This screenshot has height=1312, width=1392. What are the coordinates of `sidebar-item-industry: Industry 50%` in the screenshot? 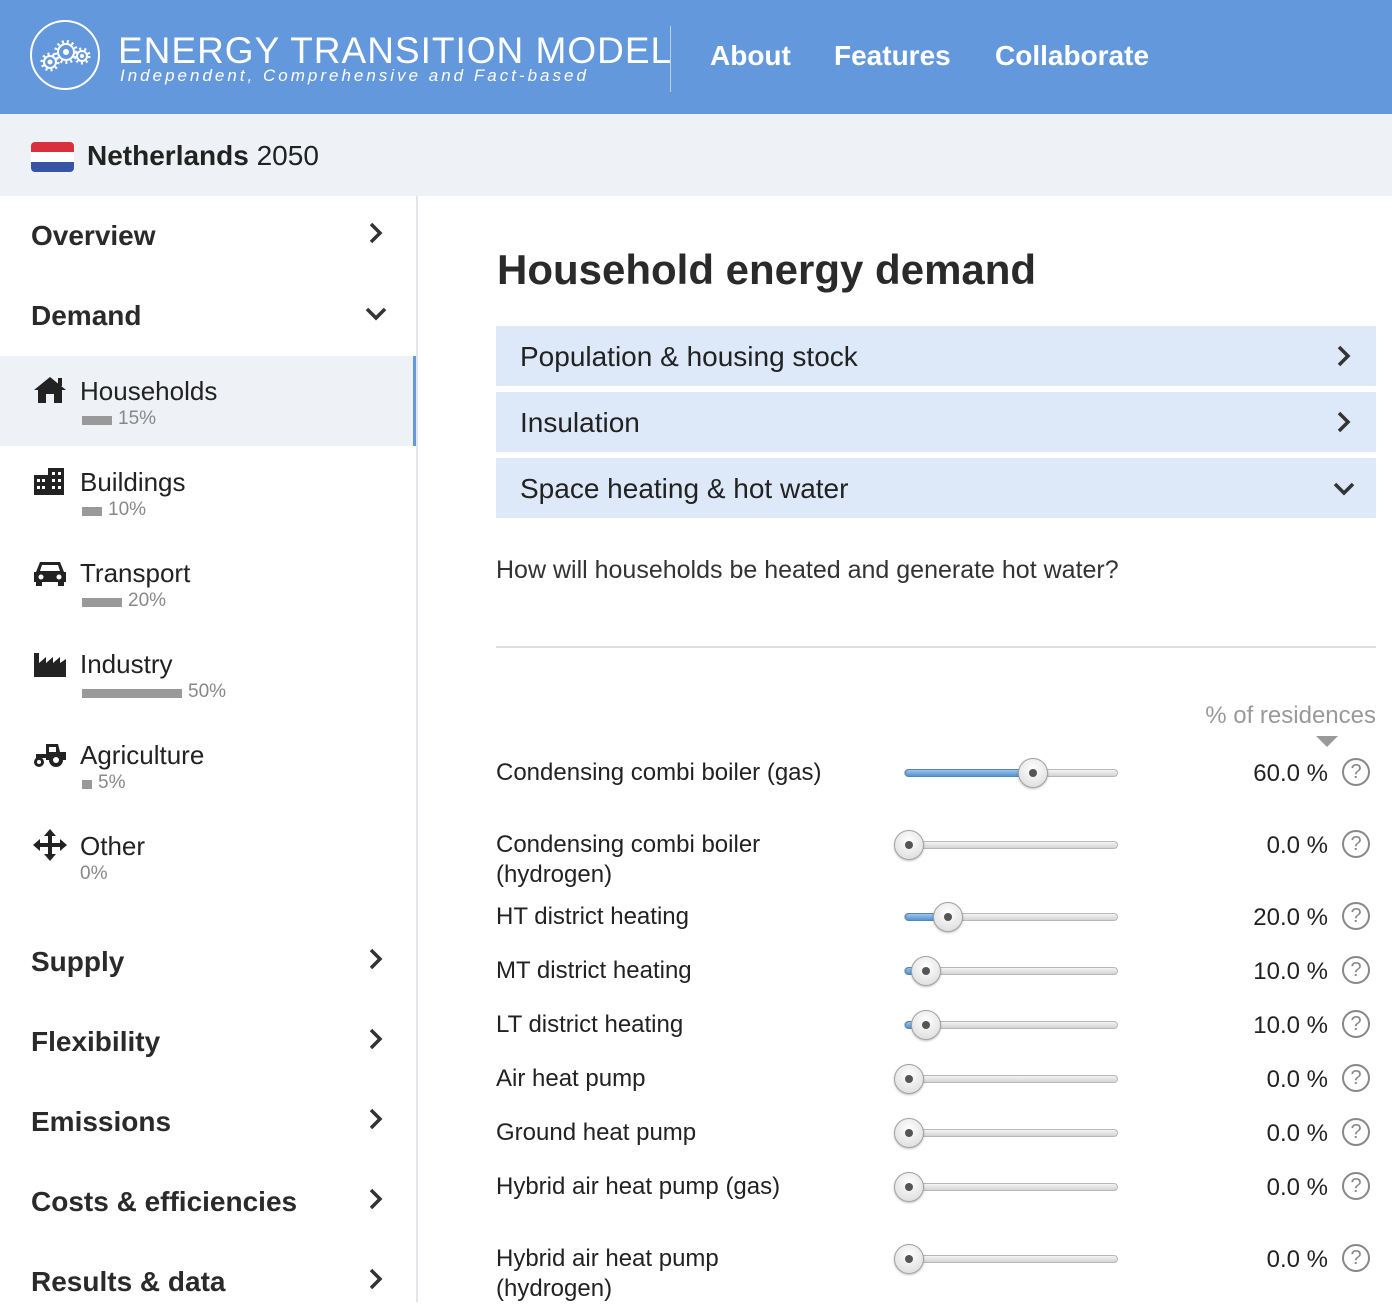 It's located at (208, 674).